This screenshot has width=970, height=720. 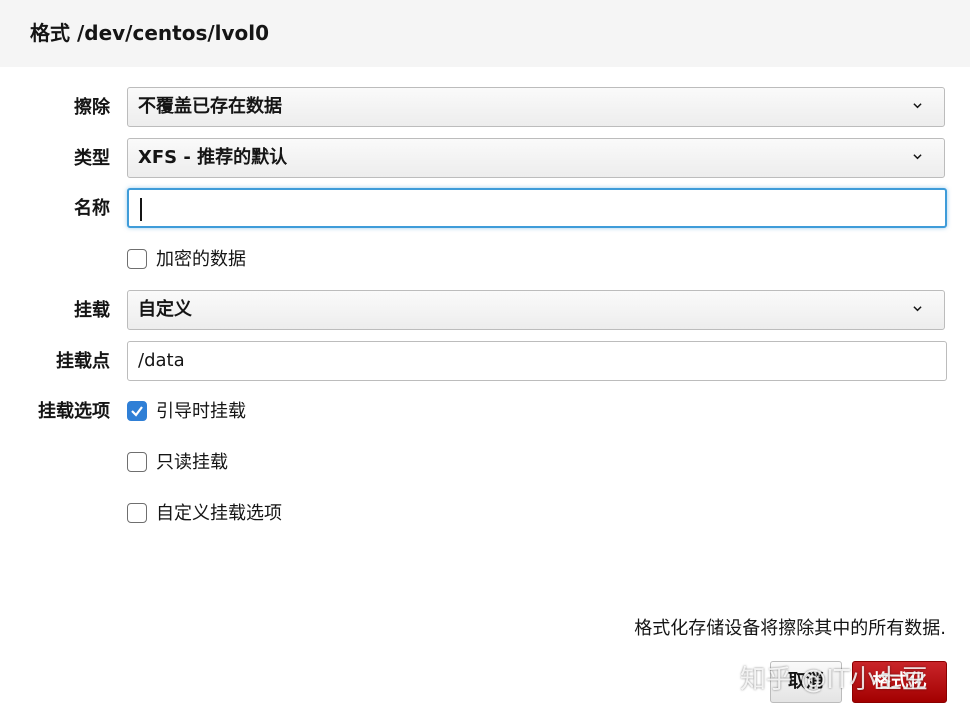 What do you see at coordinates (92, 310) in the screenshot?
I see `mount-label: 挂载` at bounding box center [92, 310].